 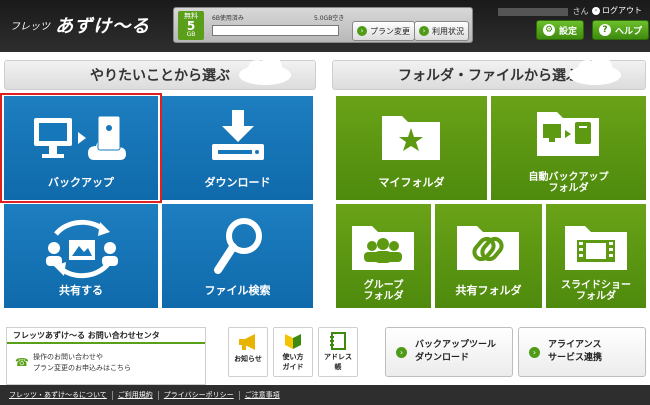 What do you see at coordinates (338, 352) in the screenshot?
I see `address-book-button: アドレス 帳` at bounding box center [338, 352].